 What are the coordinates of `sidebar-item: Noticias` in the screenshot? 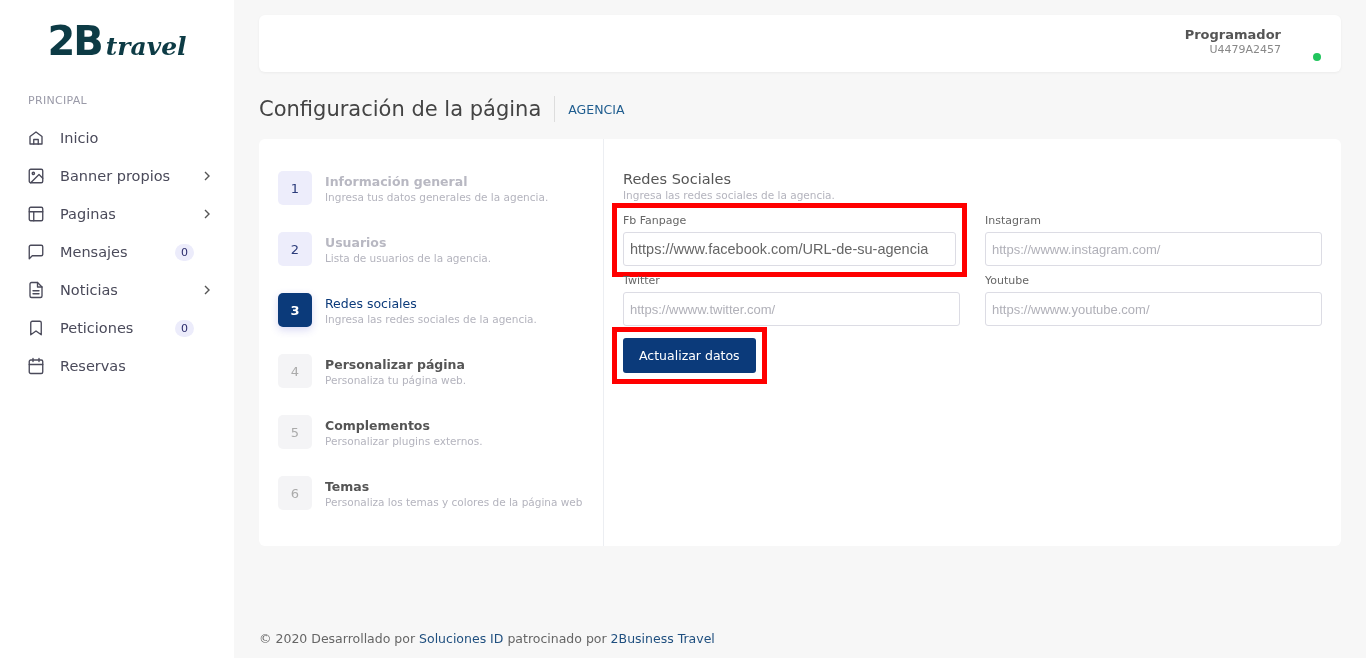 It's located at (117, 290).